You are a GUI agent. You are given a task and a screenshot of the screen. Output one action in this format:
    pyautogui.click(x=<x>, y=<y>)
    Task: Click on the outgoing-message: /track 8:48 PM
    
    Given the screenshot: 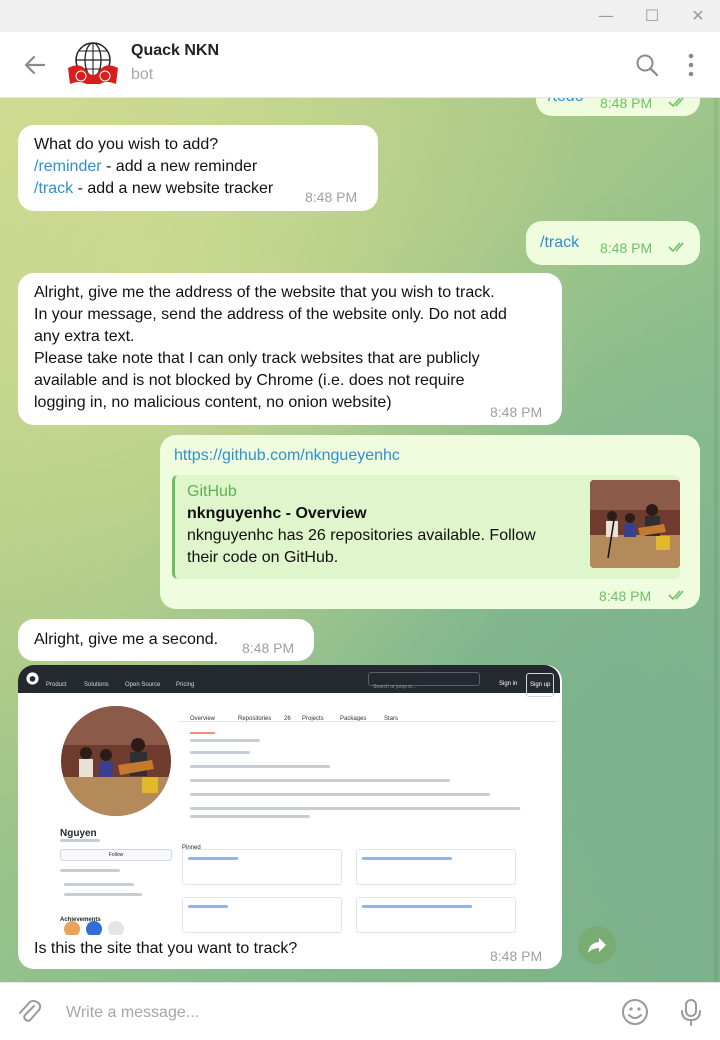 What is the action you would take?
    pyautogui.click(x=613, y=243)
    